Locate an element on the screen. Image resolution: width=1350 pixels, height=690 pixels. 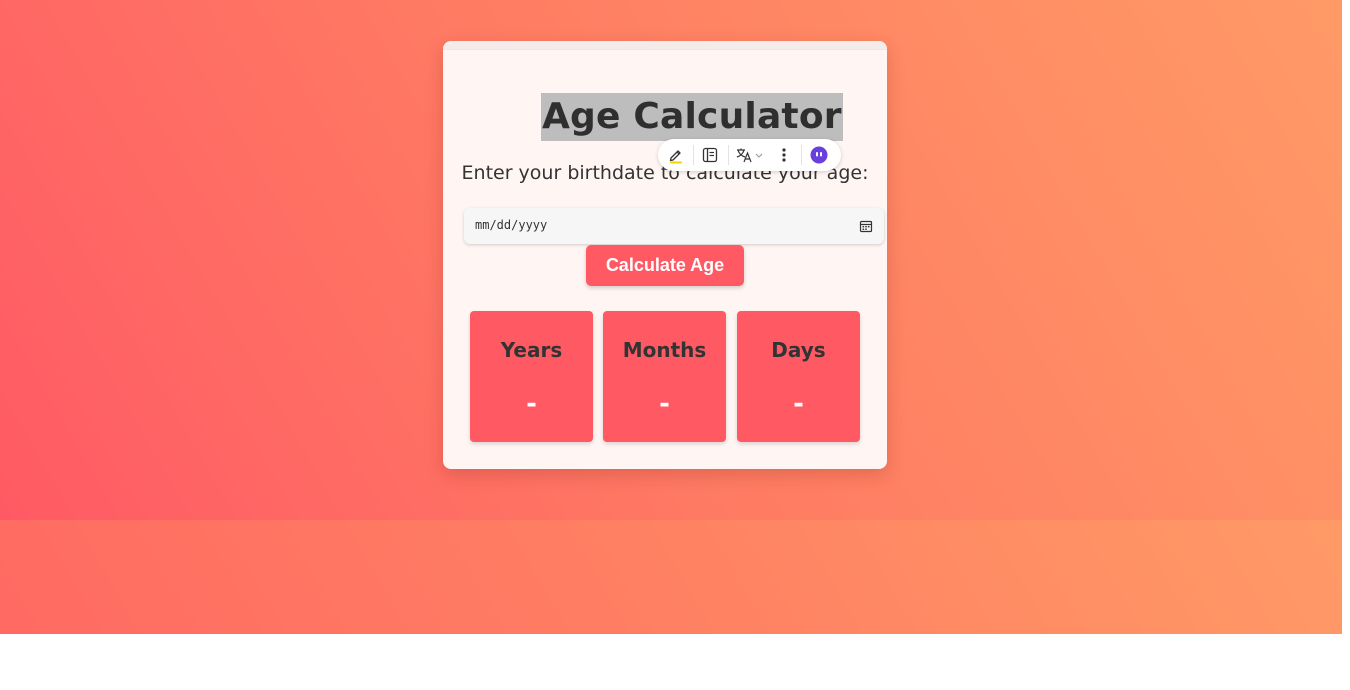
years-label: Years is located at coordinates (531, 350).